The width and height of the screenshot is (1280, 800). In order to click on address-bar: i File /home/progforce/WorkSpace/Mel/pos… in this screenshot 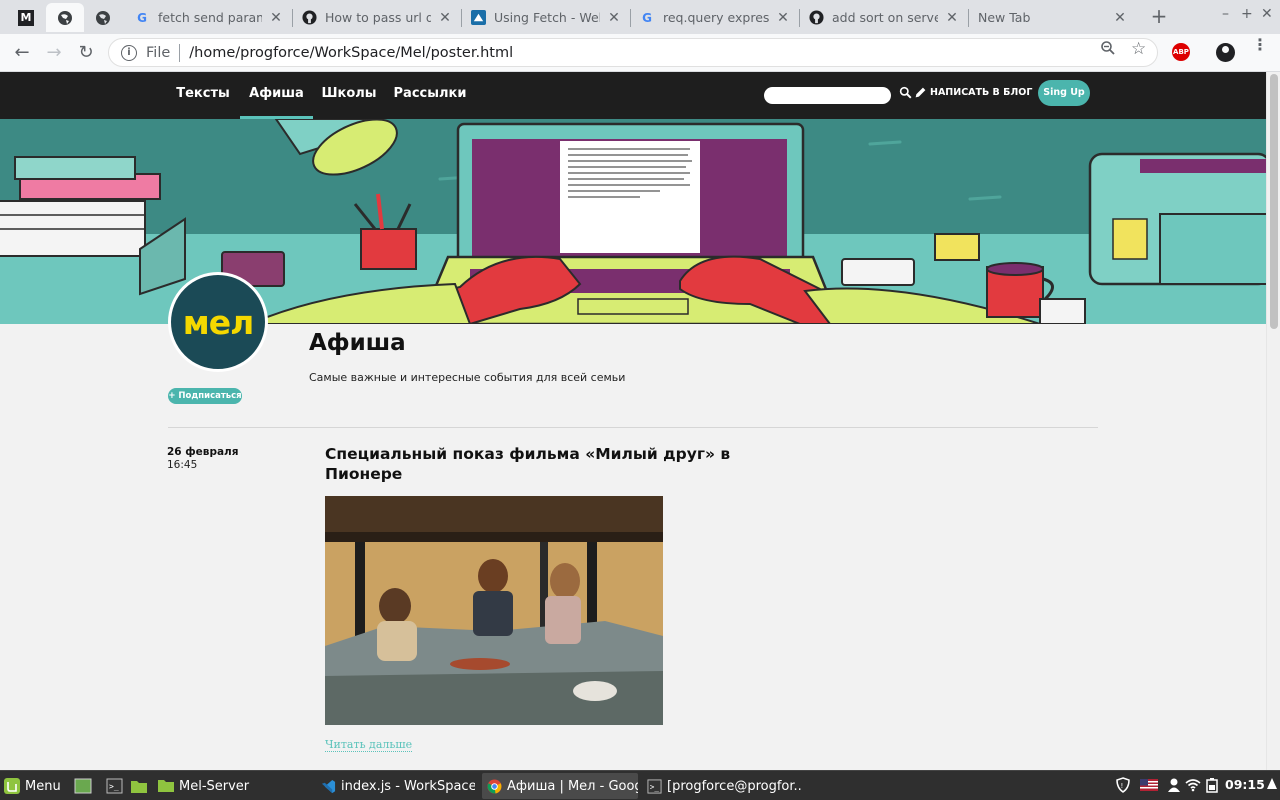, I will do `click(633, 52)`.